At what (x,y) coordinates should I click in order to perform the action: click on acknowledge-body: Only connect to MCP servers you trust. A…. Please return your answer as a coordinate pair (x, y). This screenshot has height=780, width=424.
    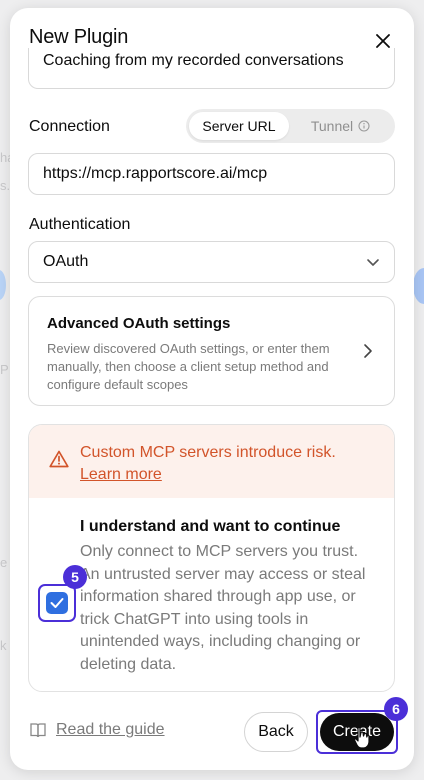
    Looking at the image, I should click on (223, 608).